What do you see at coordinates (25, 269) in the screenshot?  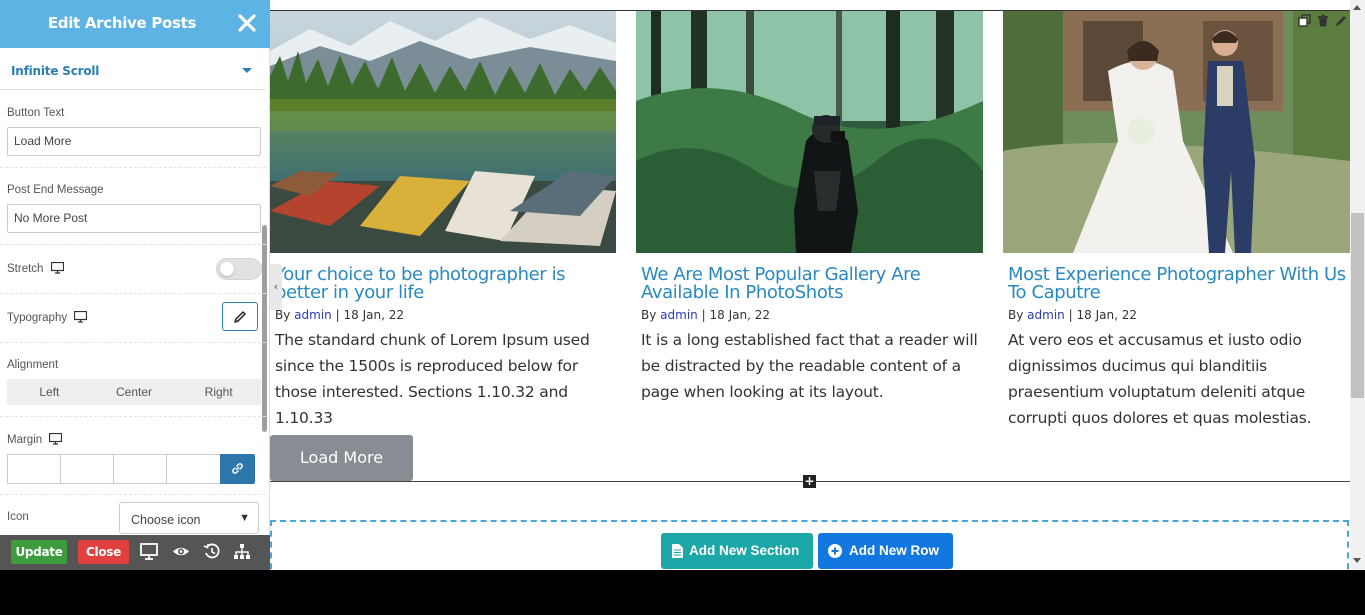 I see `stretch-label-text: Stretch` at bounding box center [25, 269].